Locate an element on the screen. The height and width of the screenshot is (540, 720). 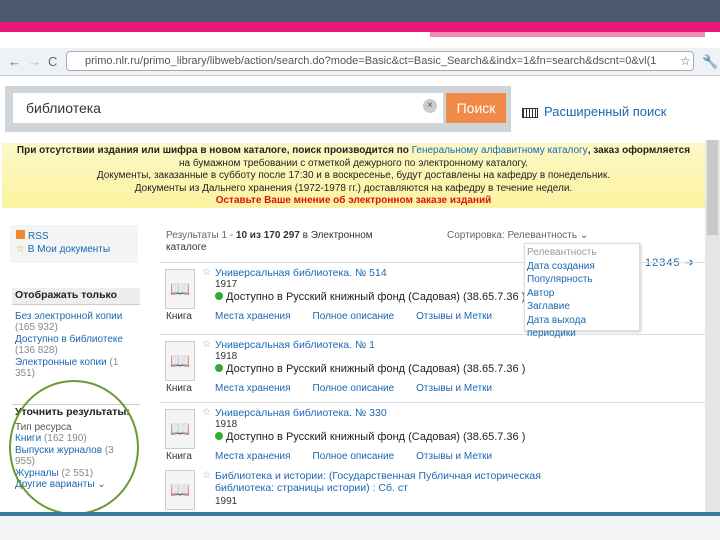
facet-item: Доступно в библиотеке (136 828) is located at coordinates (74, 345).